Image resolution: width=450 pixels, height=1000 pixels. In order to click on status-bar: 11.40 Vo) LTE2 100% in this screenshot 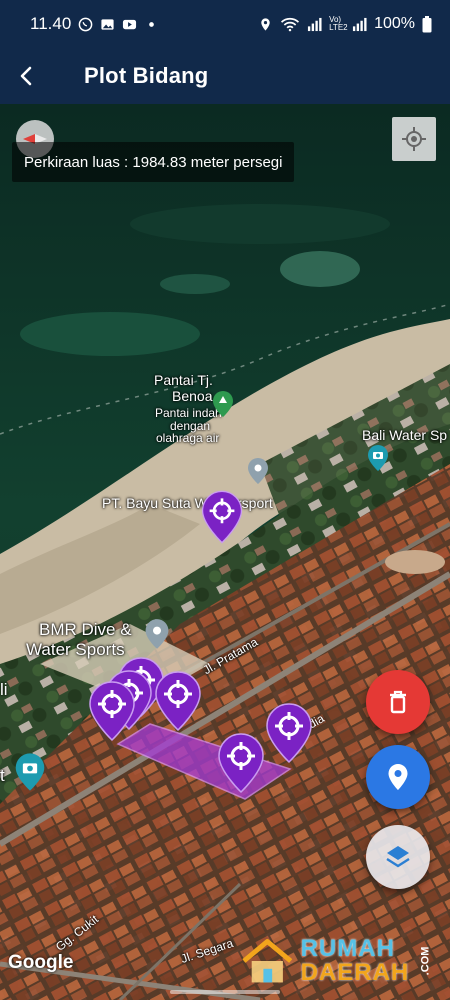, I will do `click(225, 24)`.